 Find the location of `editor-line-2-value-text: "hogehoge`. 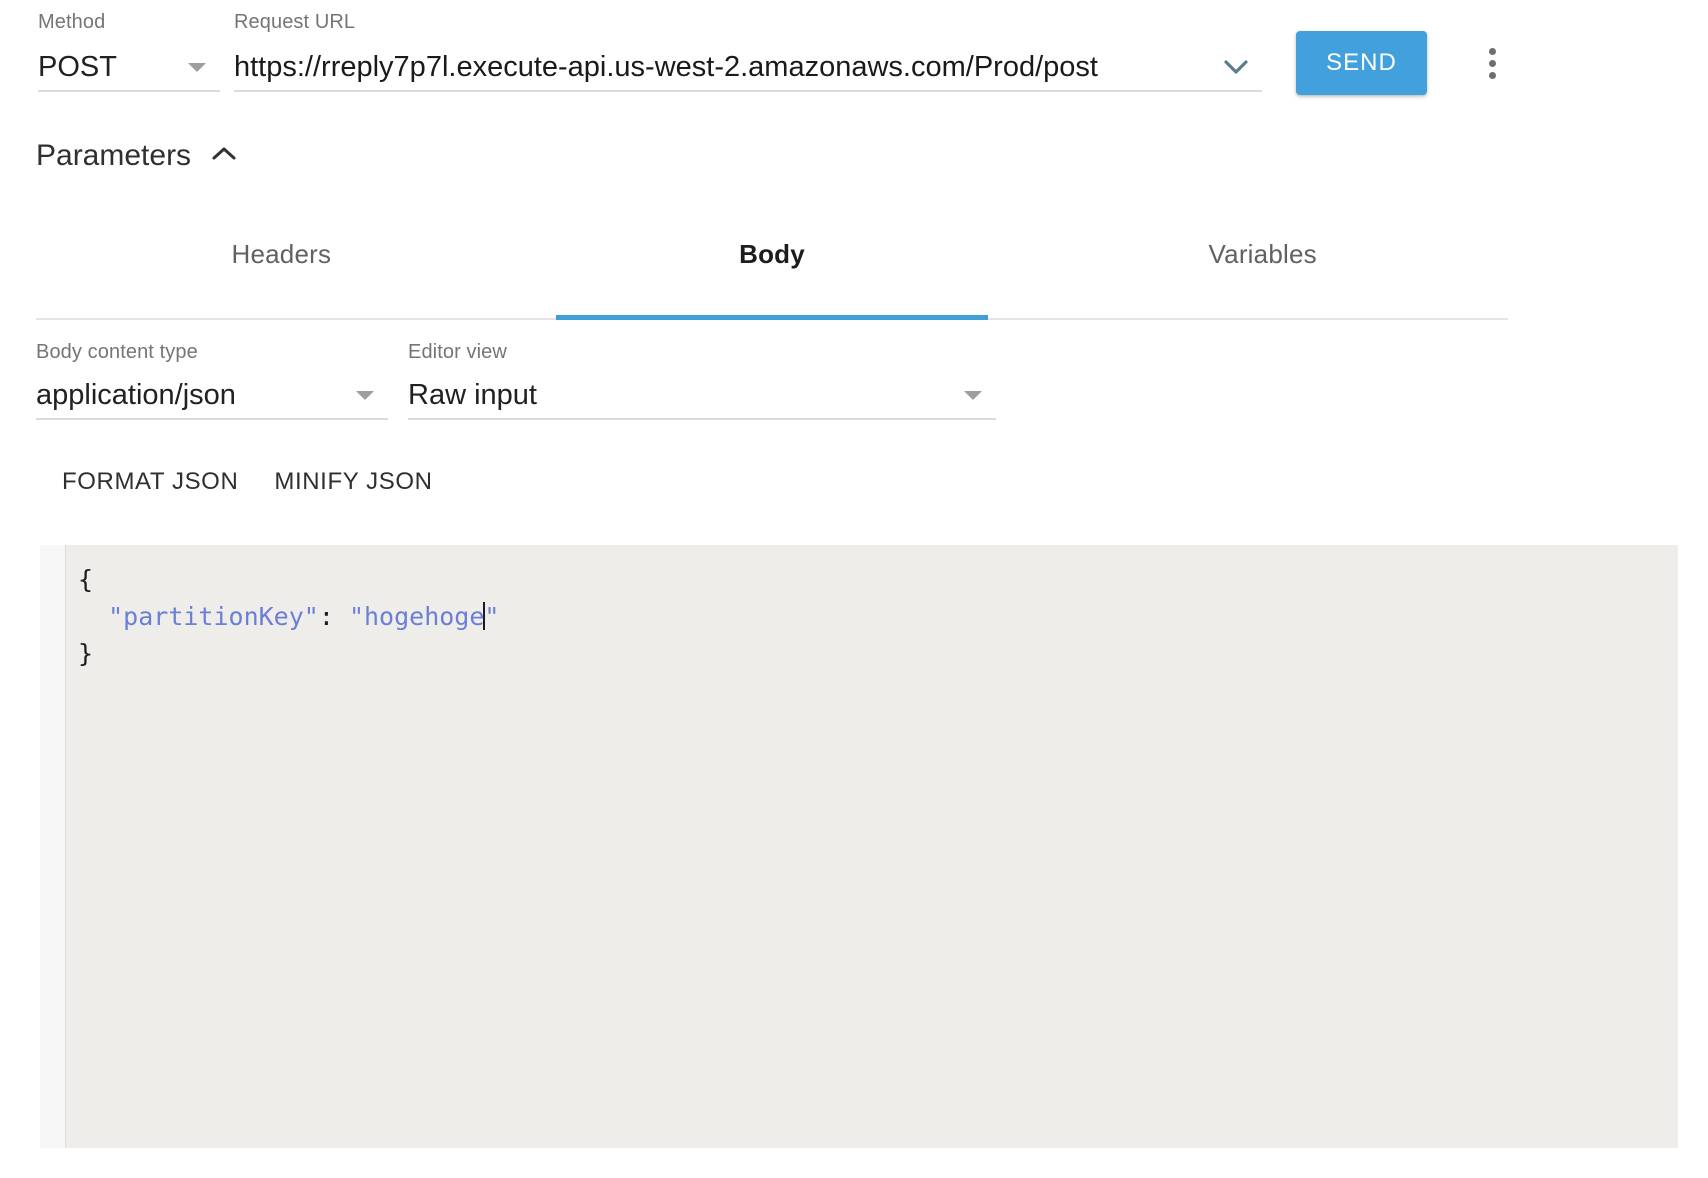

editor-line-2-value-text: "hogehoge is located at coordinates (416, 616).